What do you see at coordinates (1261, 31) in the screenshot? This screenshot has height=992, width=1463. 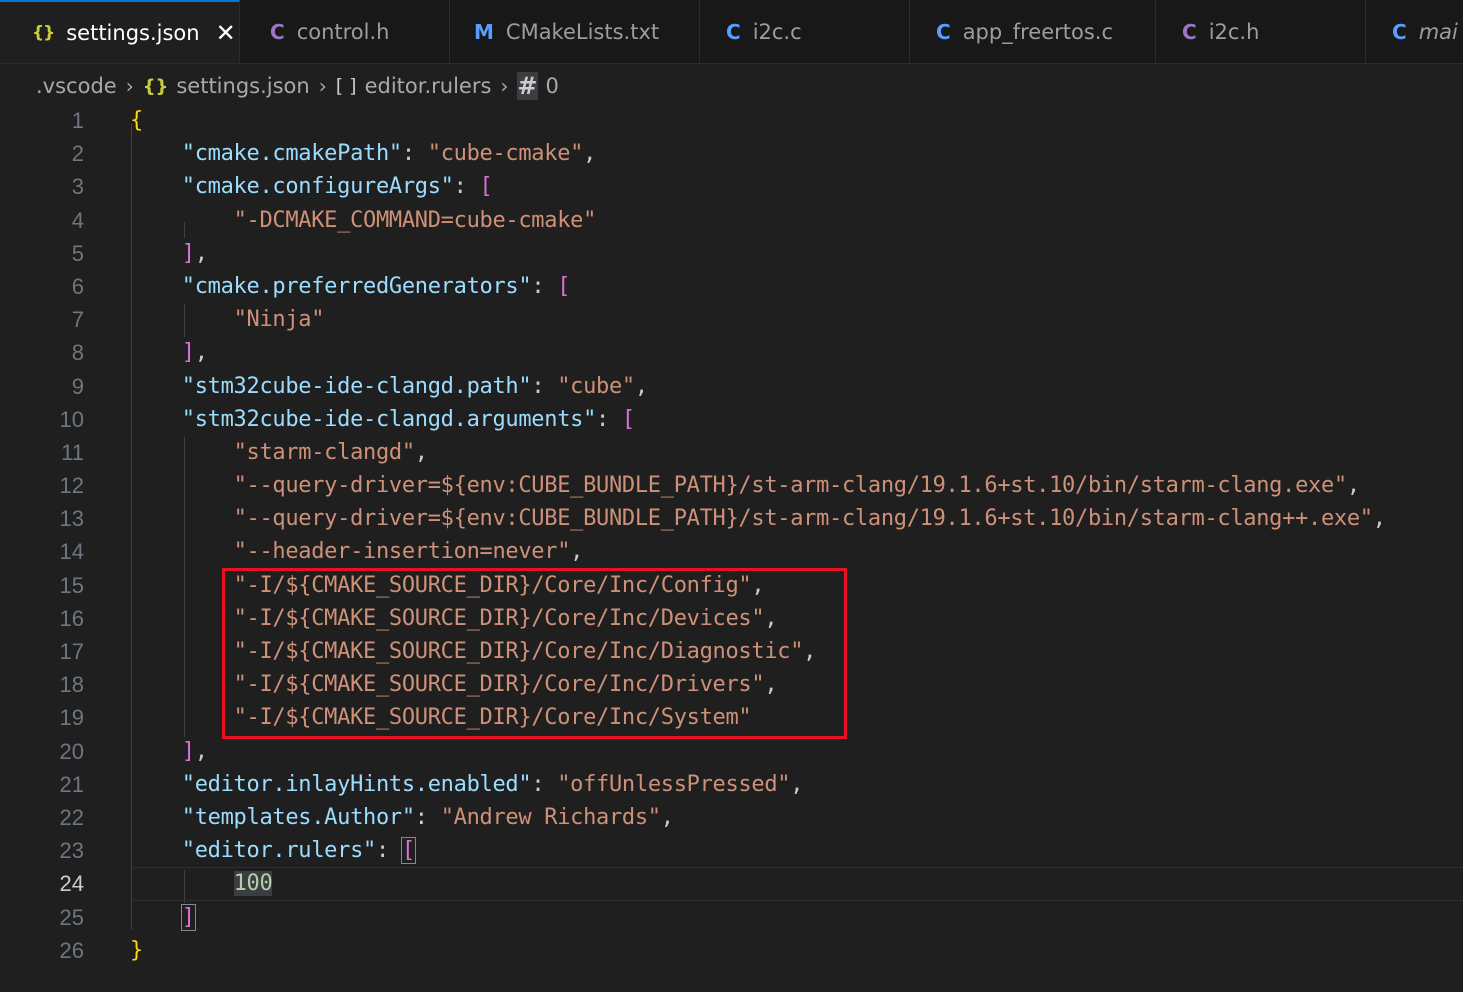 I see `tab-i2c-h: C i2c.h` at bounding box center [1261, 31].